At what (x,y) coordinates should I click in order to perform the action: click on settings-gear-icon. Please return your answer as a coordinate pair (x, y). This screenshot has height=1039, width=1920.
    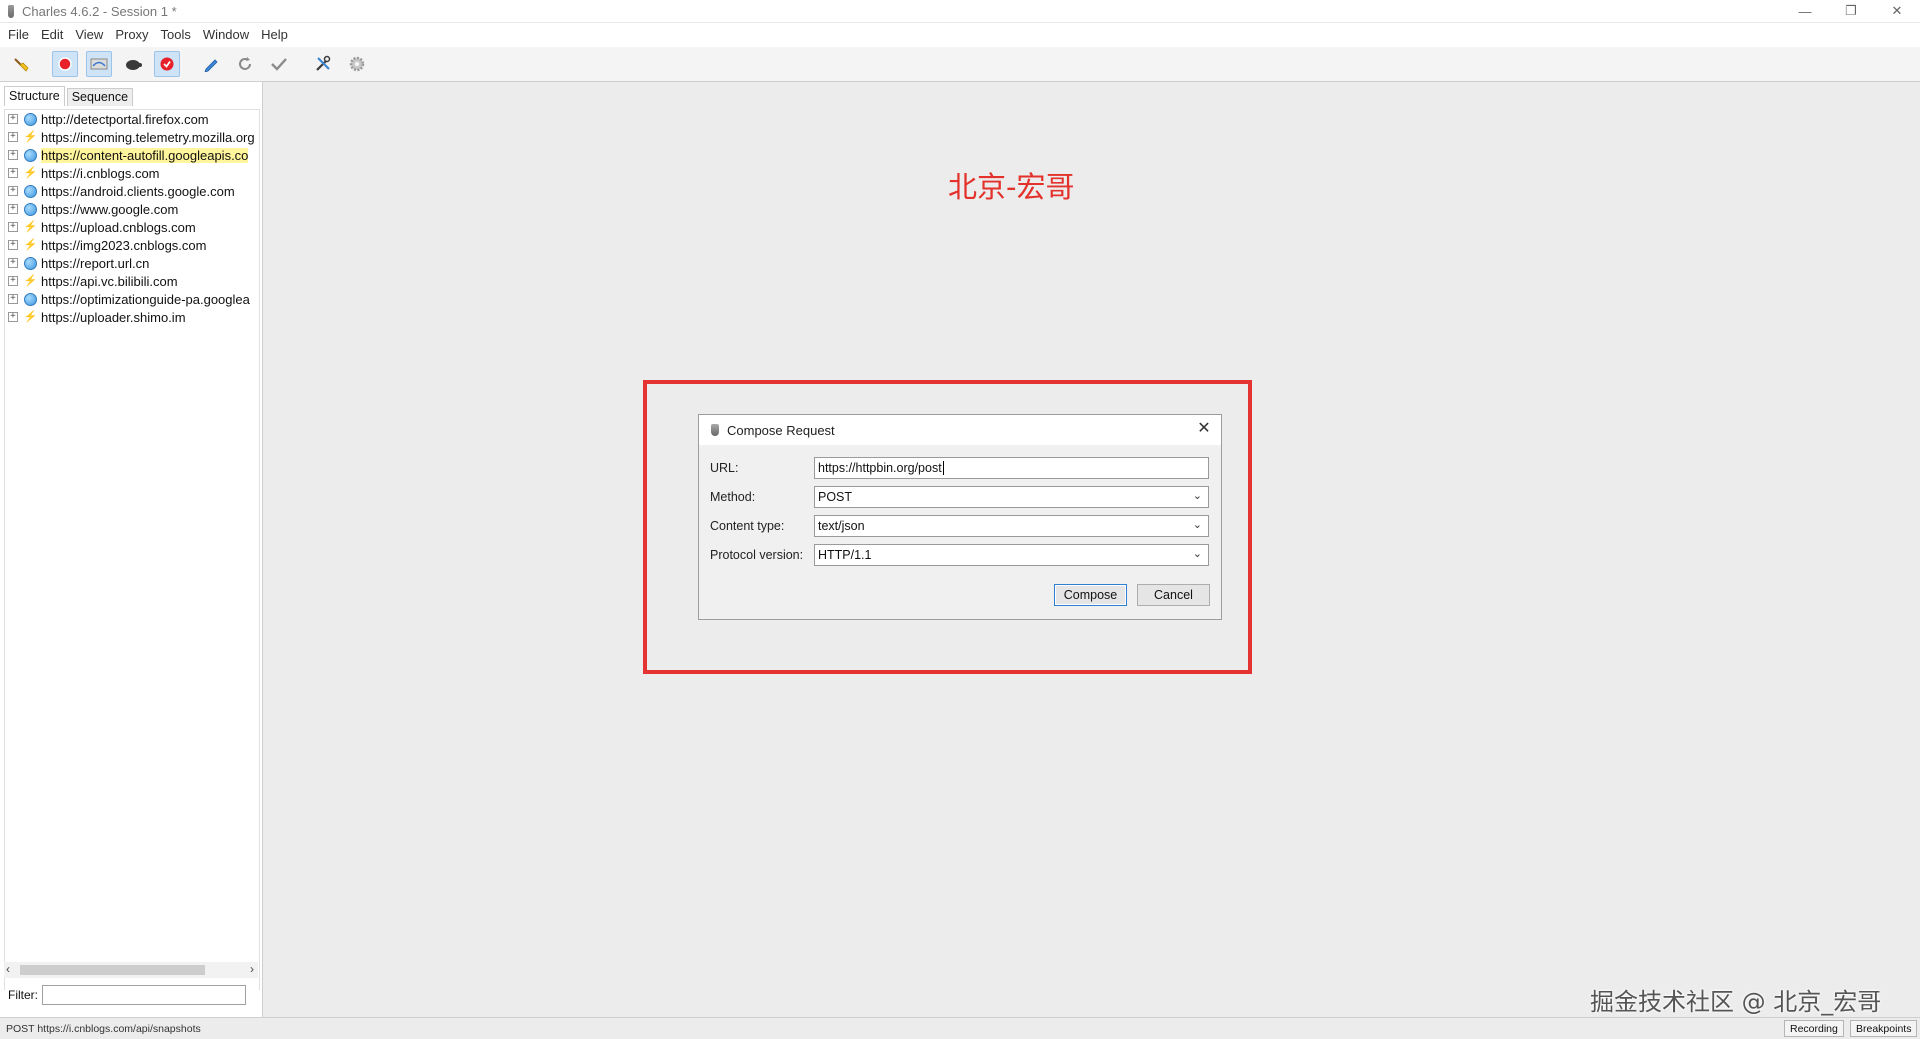
    Looking at the image, I should click on (357, 64).